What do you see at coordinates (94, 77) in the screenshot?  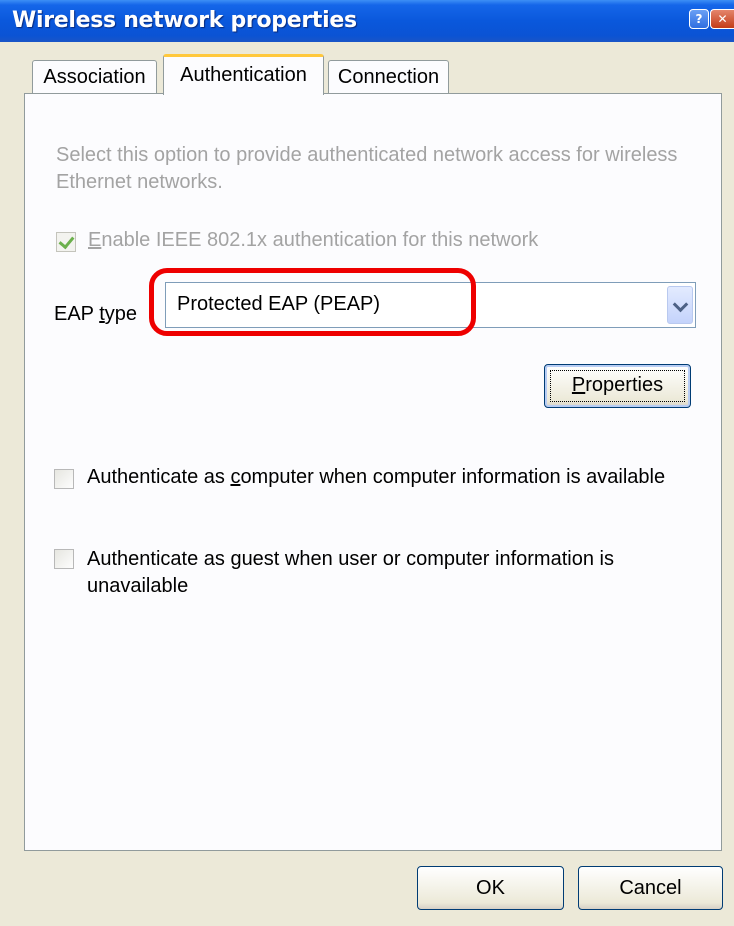 I see `tab-association: Association` at bounding box center [94, 77].